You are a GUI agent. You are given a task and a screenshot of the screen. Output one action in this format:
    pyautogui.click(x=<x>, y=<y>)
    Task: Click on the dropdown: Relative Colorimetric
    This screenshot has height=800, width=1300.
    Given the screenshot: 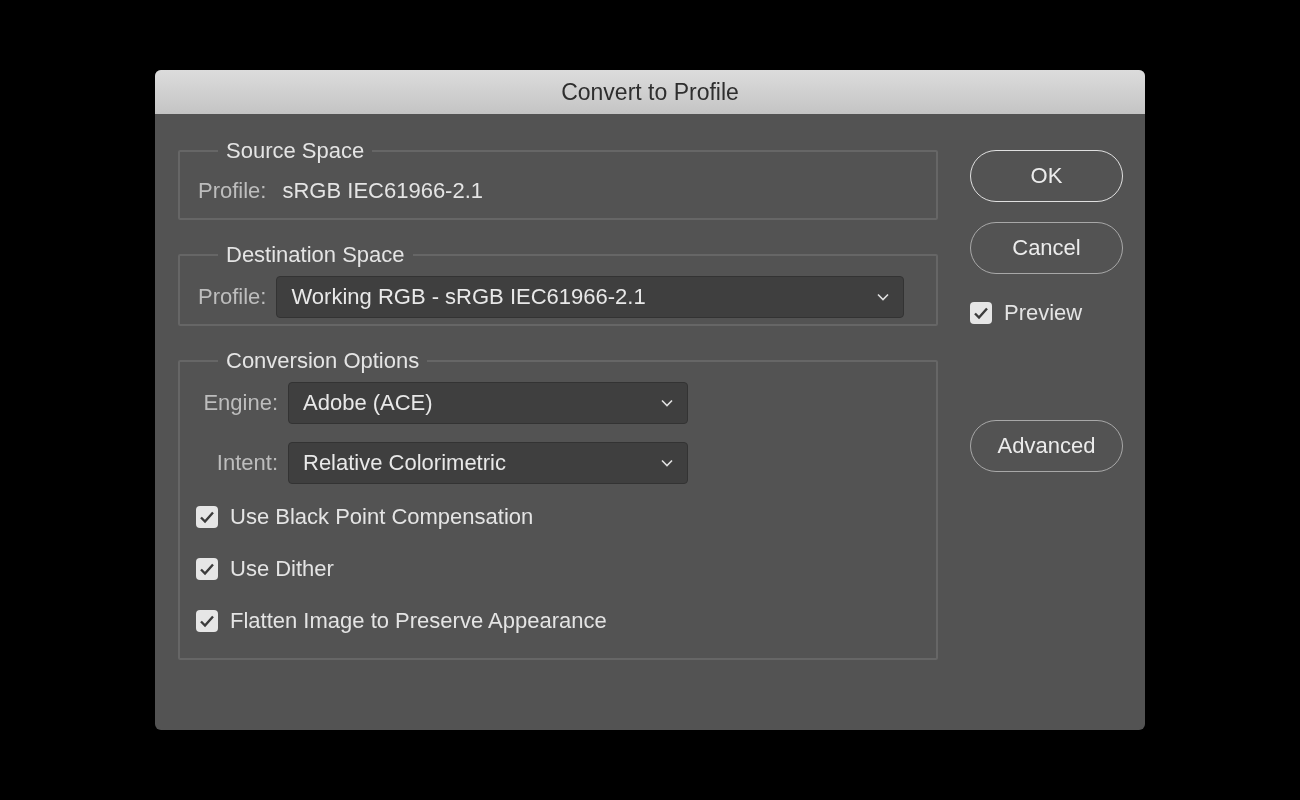 What is the action you would take?
    pyautogui.click(x=488, y=463)
    